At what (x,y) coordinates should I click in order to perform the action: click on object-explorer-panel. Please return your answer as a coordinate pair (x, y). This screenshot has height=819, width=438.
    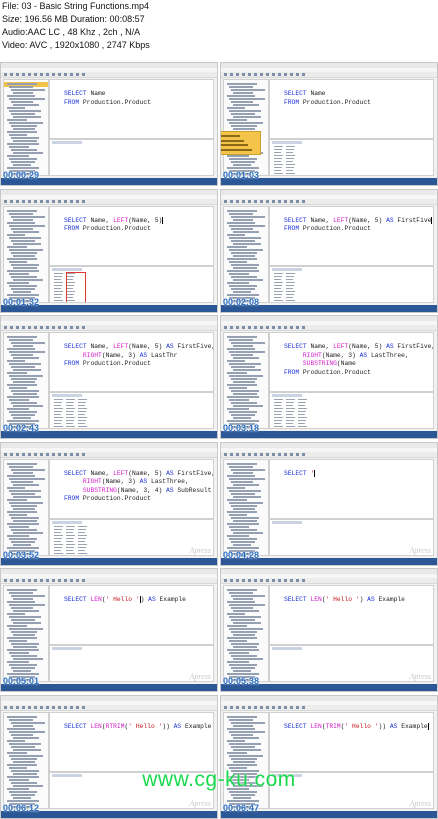
    Looking at the image, I should click on (26, 380).